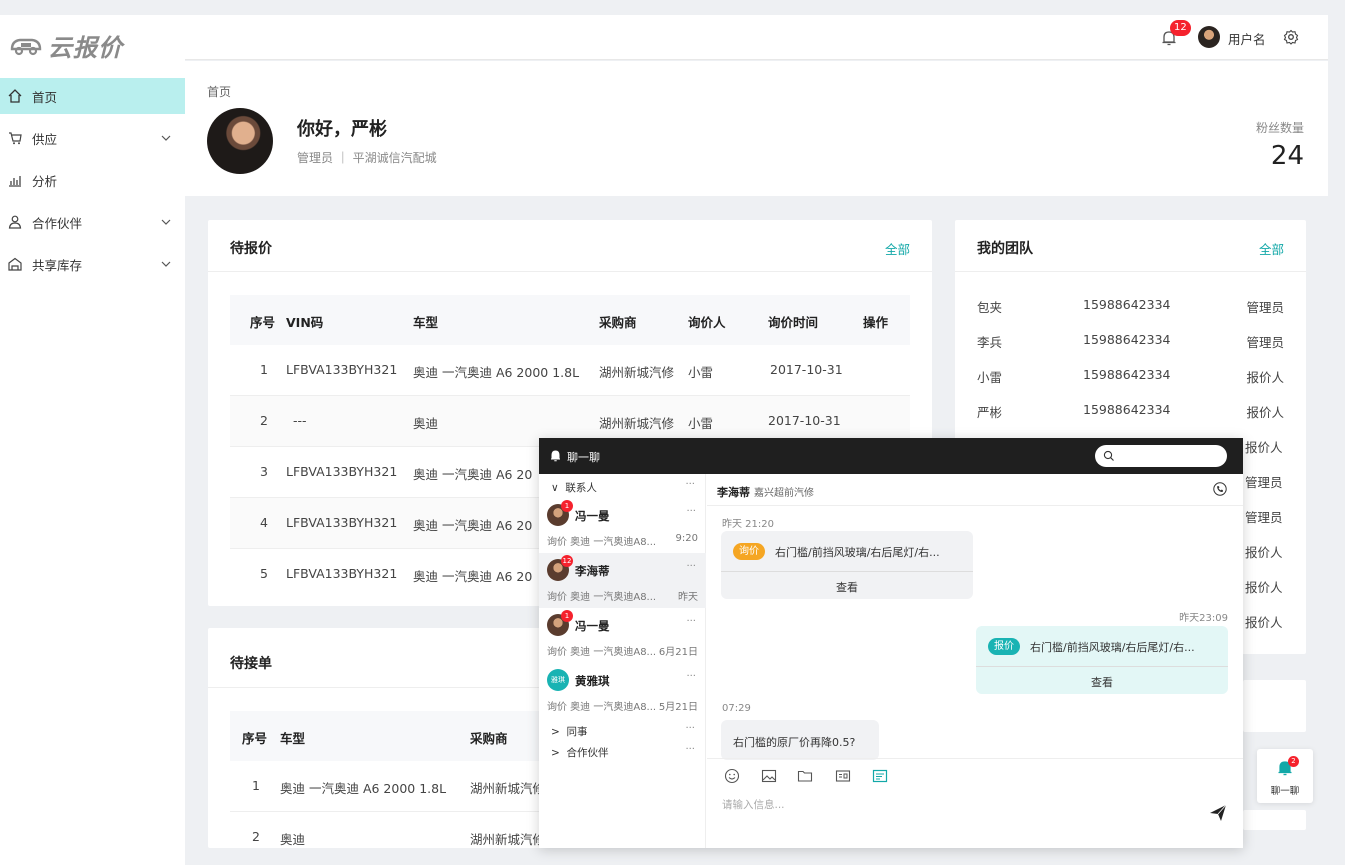  I want to click on cell-no: 2, so click(264, 420).